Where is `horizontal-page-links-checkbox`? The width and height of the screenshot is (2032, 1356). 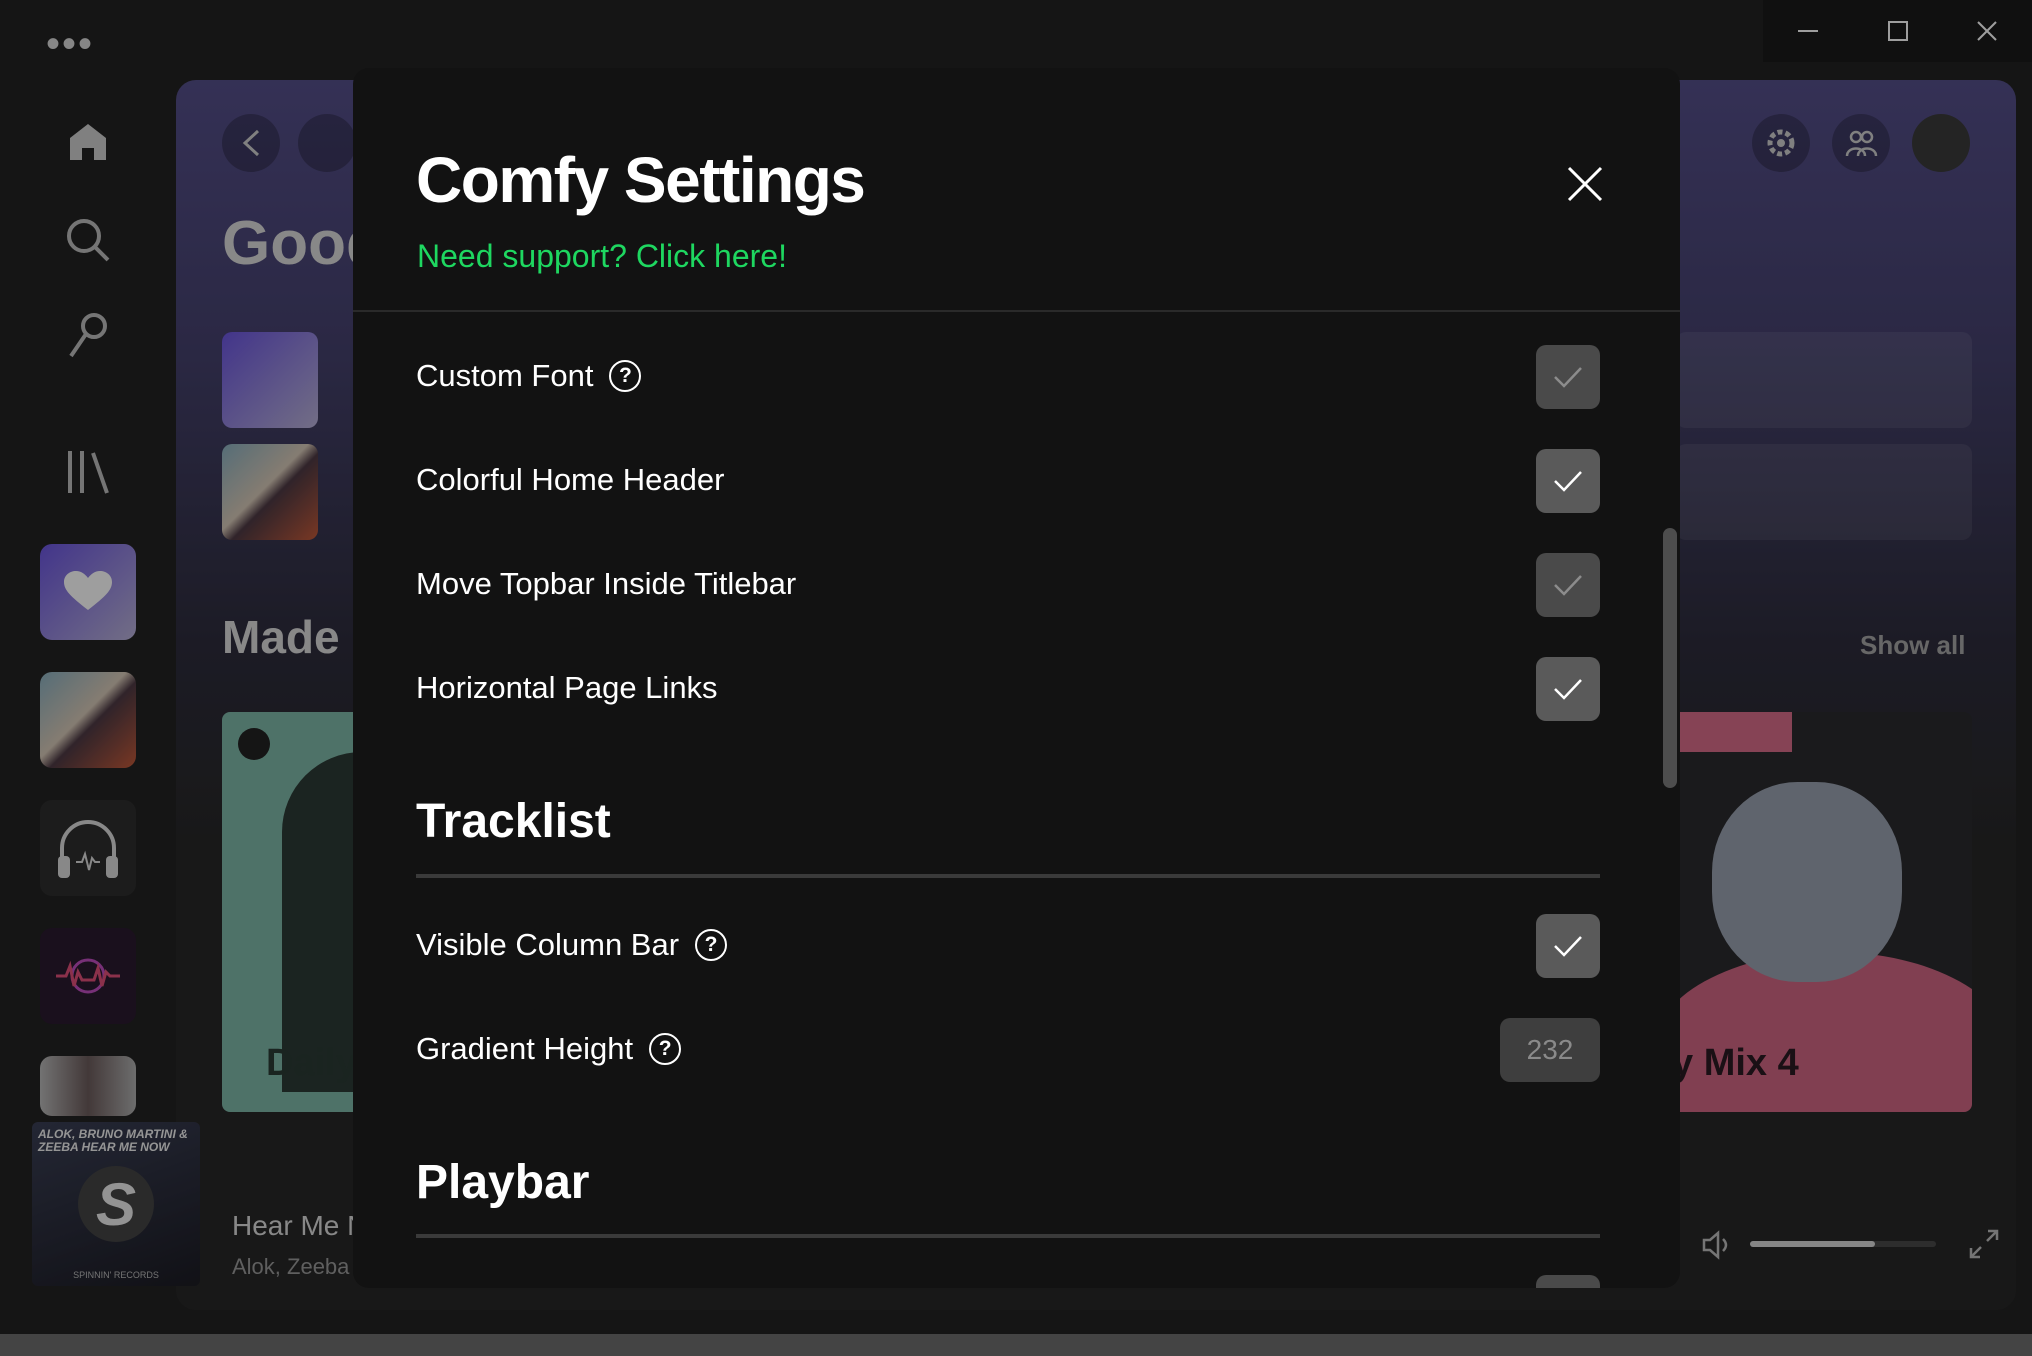
horizontal-page-links-checkbox is located at coordinates (1568, 689).